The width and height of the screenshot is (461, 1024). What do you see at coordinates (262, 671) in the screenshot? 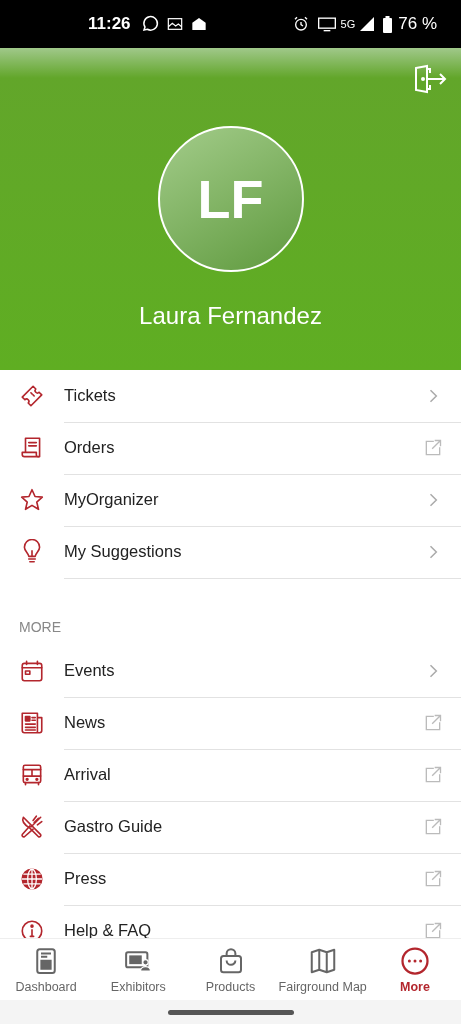
I see `menu-item: Events` at bounding box center [262, 671].